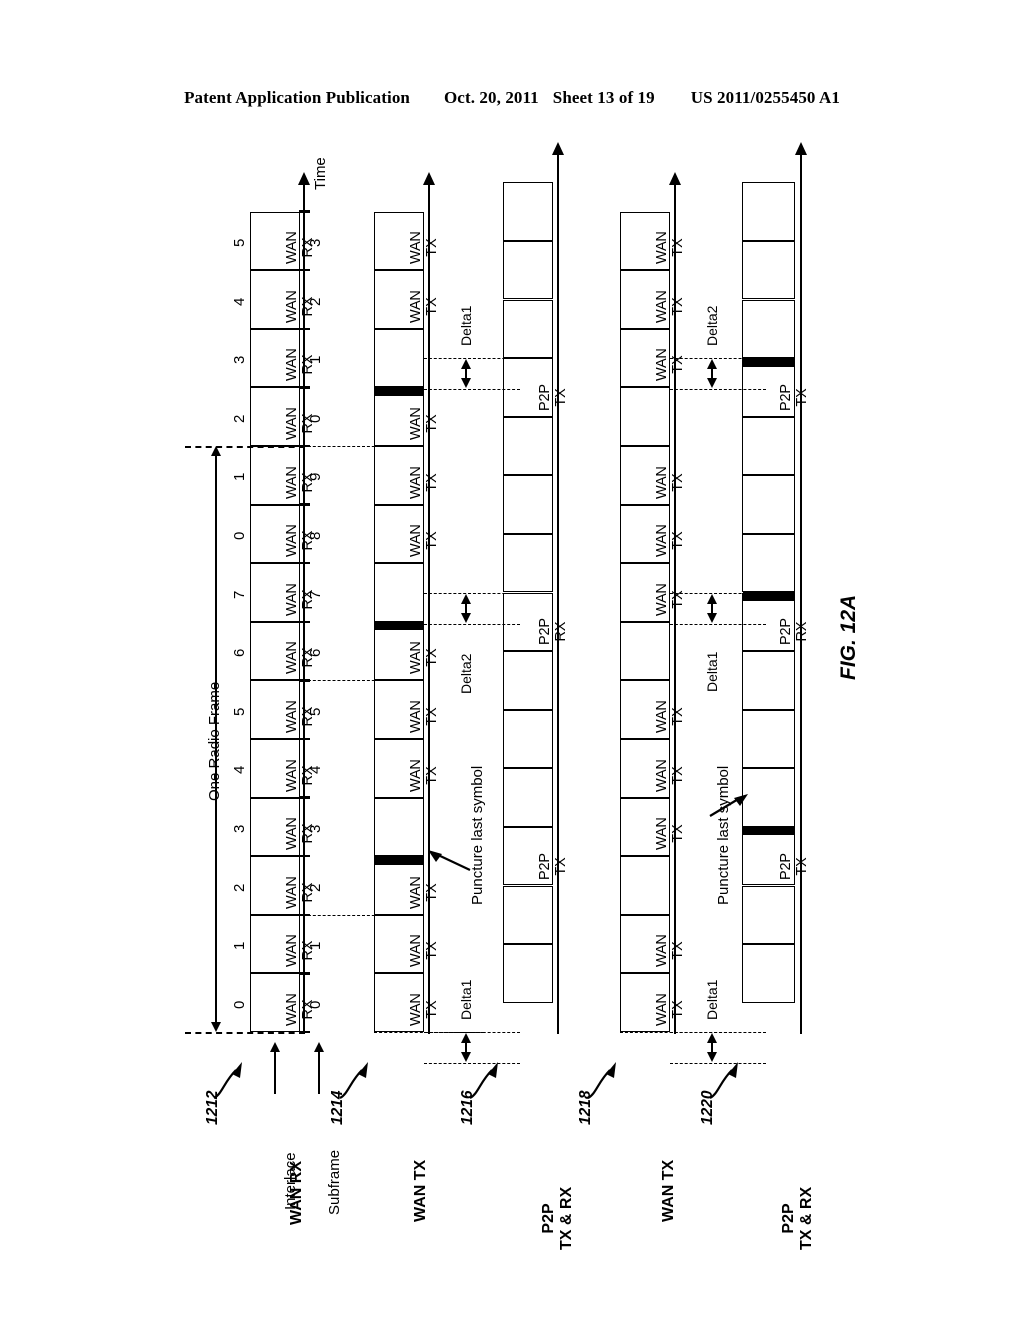 The height and width of the screenshot is (1320, 1024). What do you see at coordinates (334, 1182) in the screenshot?
I see `subframe-axis-label: Subframe` at bounding box center [334, 1182].